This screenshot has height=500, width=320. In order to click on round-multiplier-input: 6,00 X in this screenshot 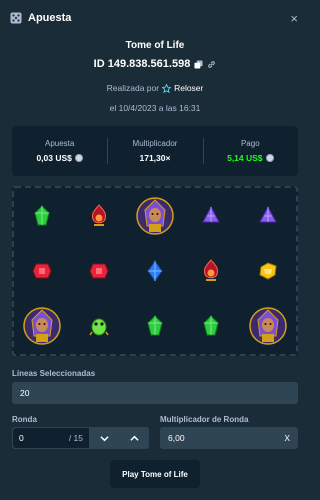, I will do `click(229, 438)`.